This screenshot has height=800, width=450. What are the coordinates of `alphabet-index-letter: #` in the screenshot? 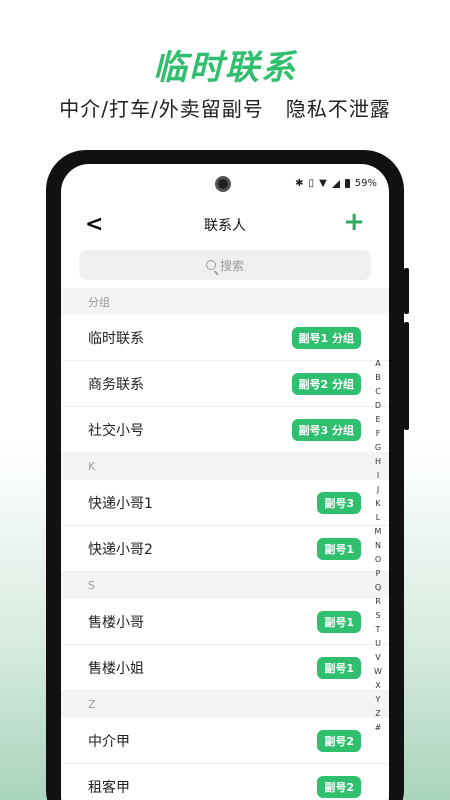 It's located at (378, 728).